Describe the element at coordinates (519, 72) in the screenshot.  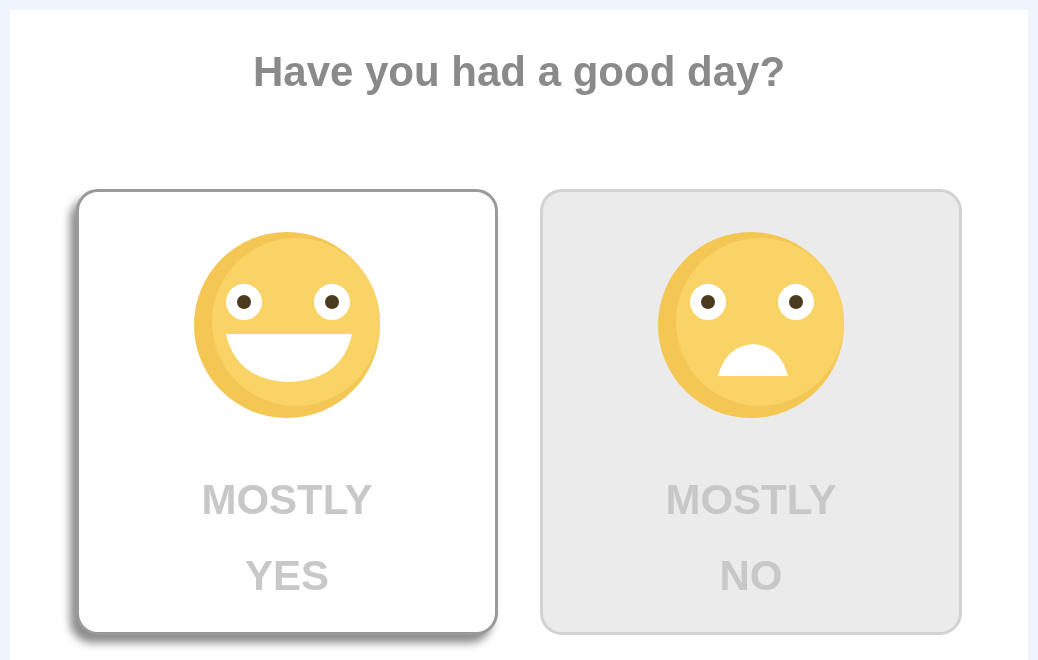
I see `question-title: Have you had a good day?` at that location.